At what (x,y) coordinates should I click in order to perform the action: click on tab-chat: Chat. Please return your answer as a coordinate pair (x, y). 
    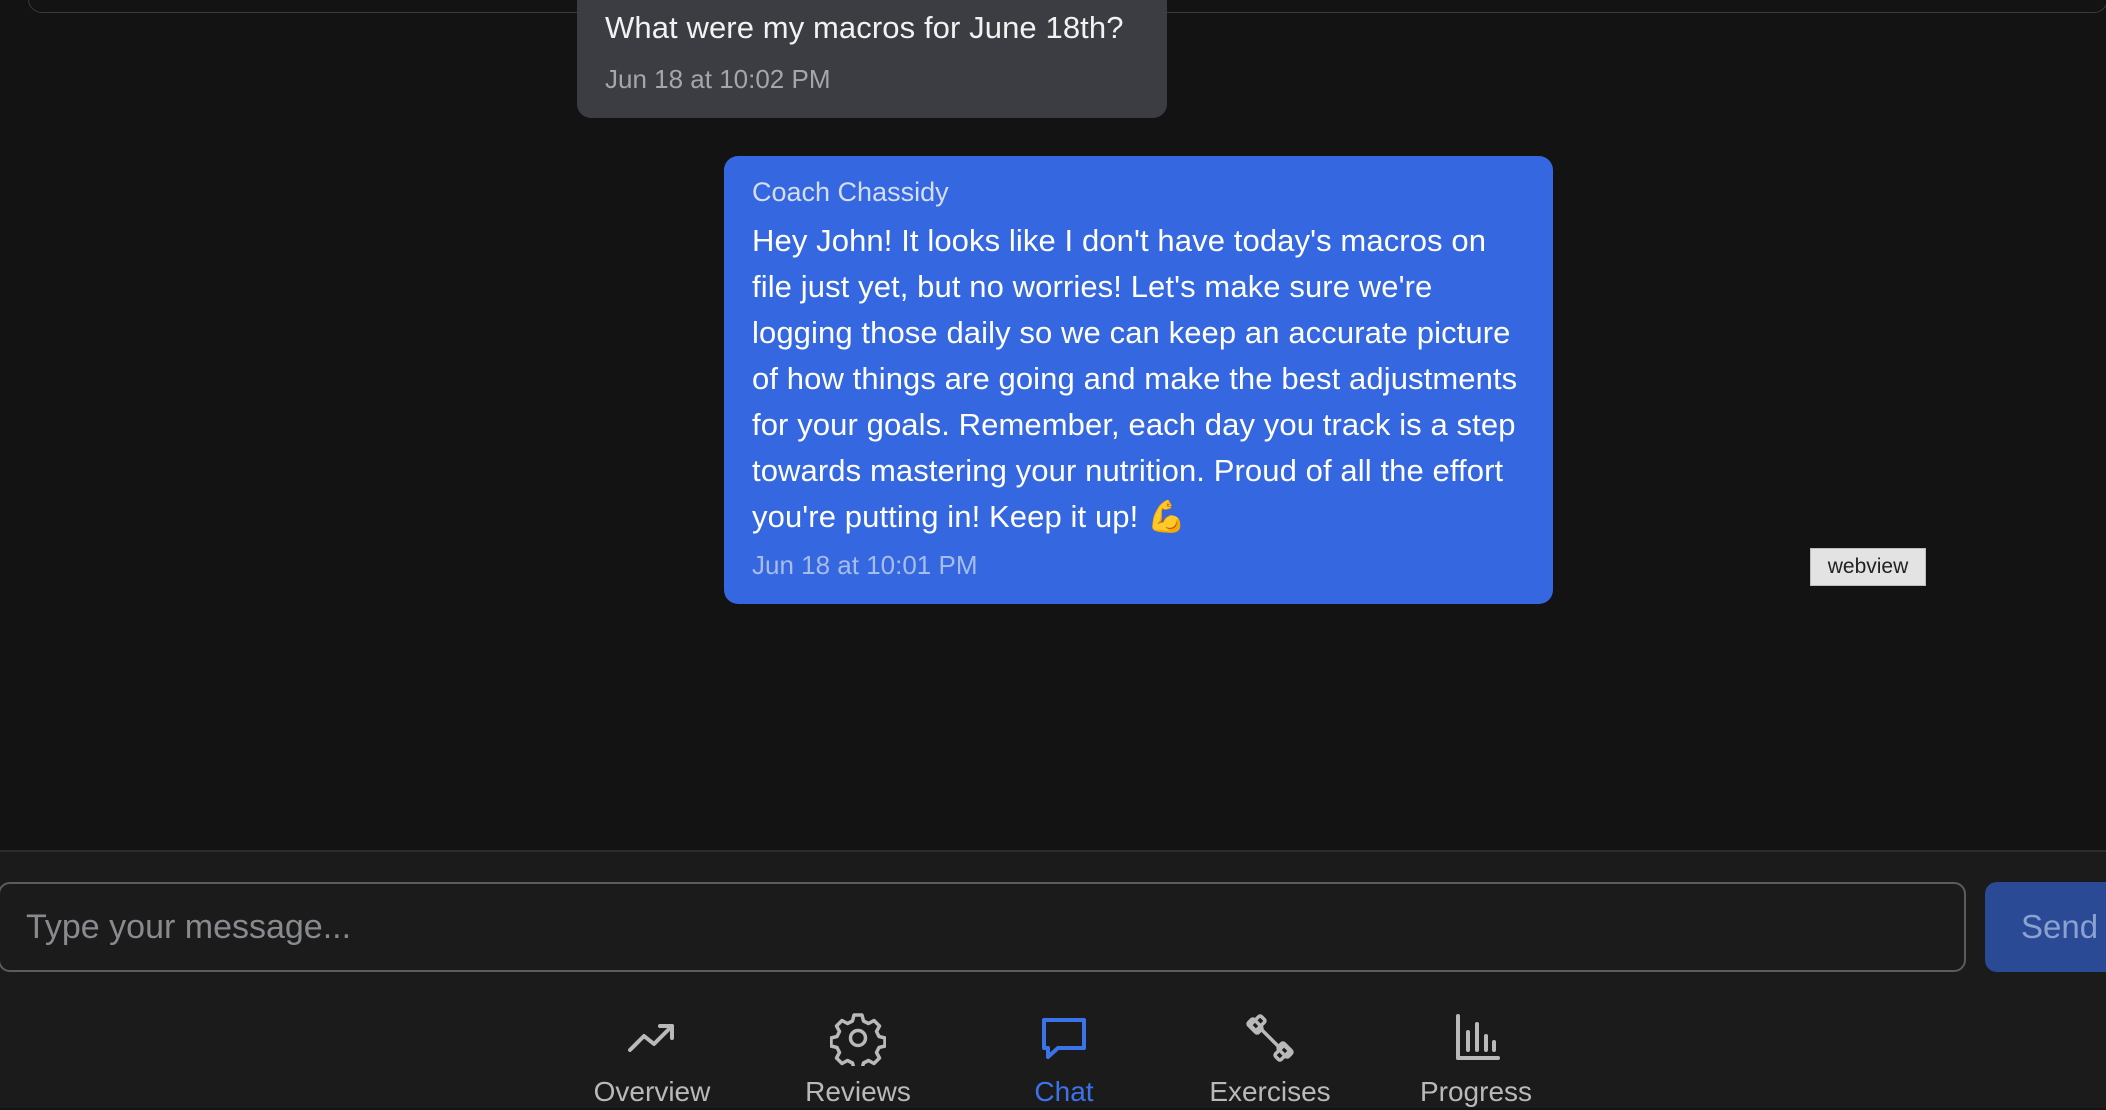
    Looking at the image, I should click on (1064, 1056).